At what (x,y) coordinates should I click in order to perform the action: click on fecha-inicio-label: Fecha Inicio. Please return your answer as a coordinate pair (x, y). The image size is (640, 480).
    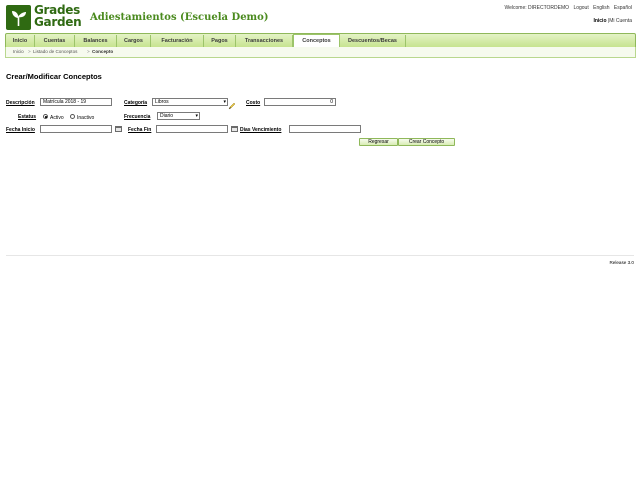
    Looking at the image, I should click on (20, 130).